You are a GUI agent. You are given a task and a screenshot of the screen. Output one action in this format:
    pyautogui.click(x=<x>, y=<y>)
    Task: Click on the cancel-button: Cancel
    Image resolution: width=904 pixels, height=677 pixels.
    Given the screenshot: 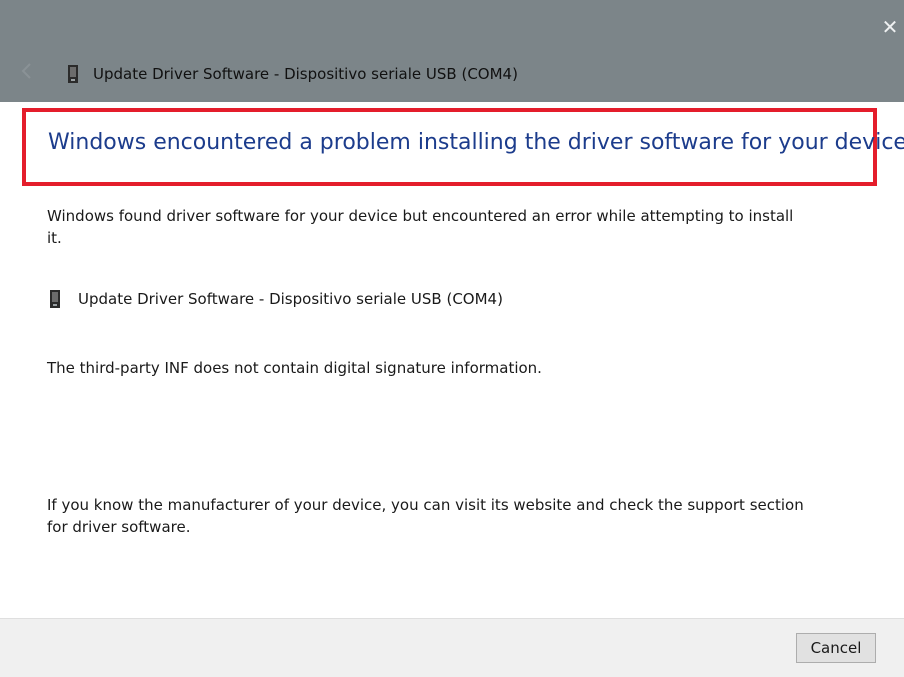 What is the action you would take?
    pyautogui.click(x=836, y=648)
    